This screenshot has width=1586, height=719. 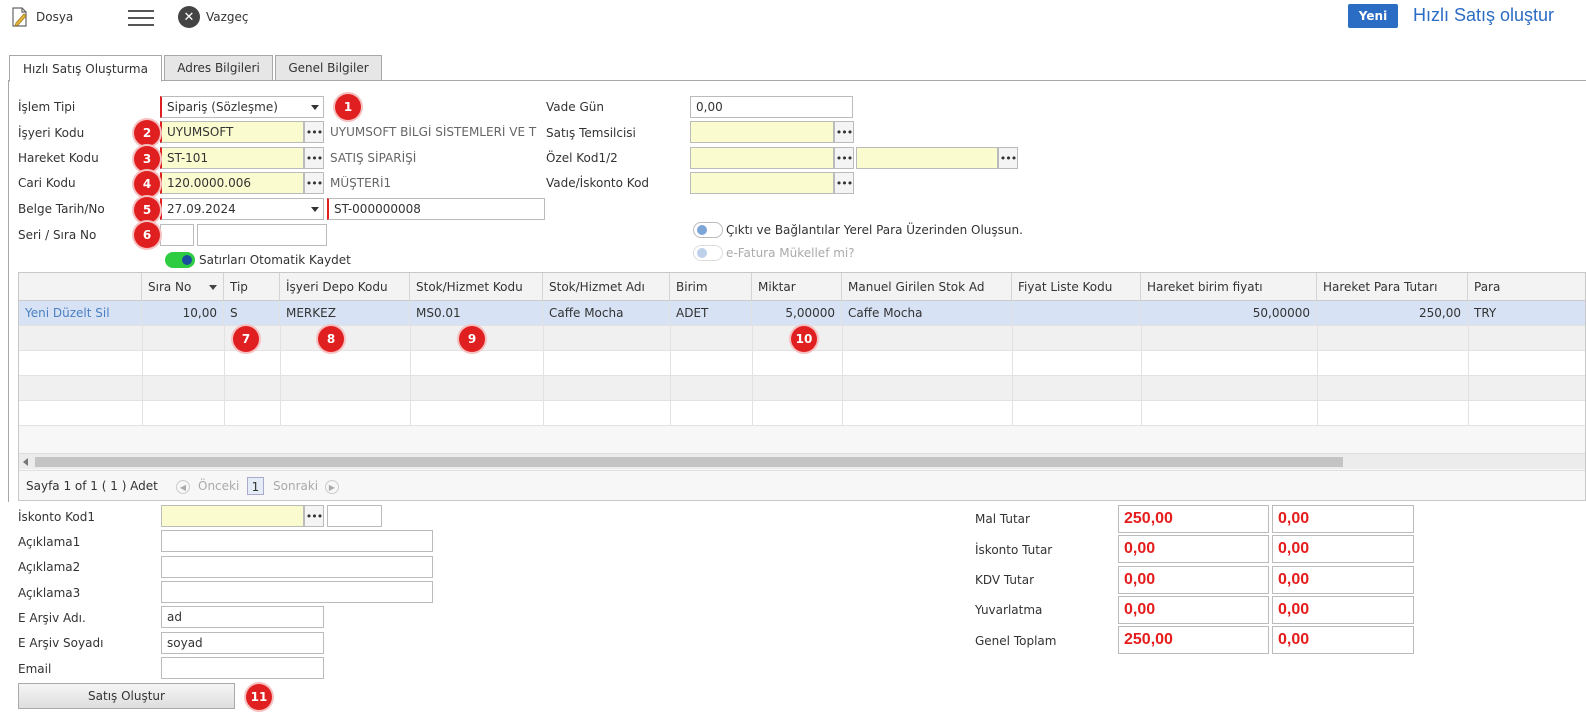 What do you see at coordinates (708, 253) in the screenshot?
I see `efatura-toggle` at bounding box center [708, 253].